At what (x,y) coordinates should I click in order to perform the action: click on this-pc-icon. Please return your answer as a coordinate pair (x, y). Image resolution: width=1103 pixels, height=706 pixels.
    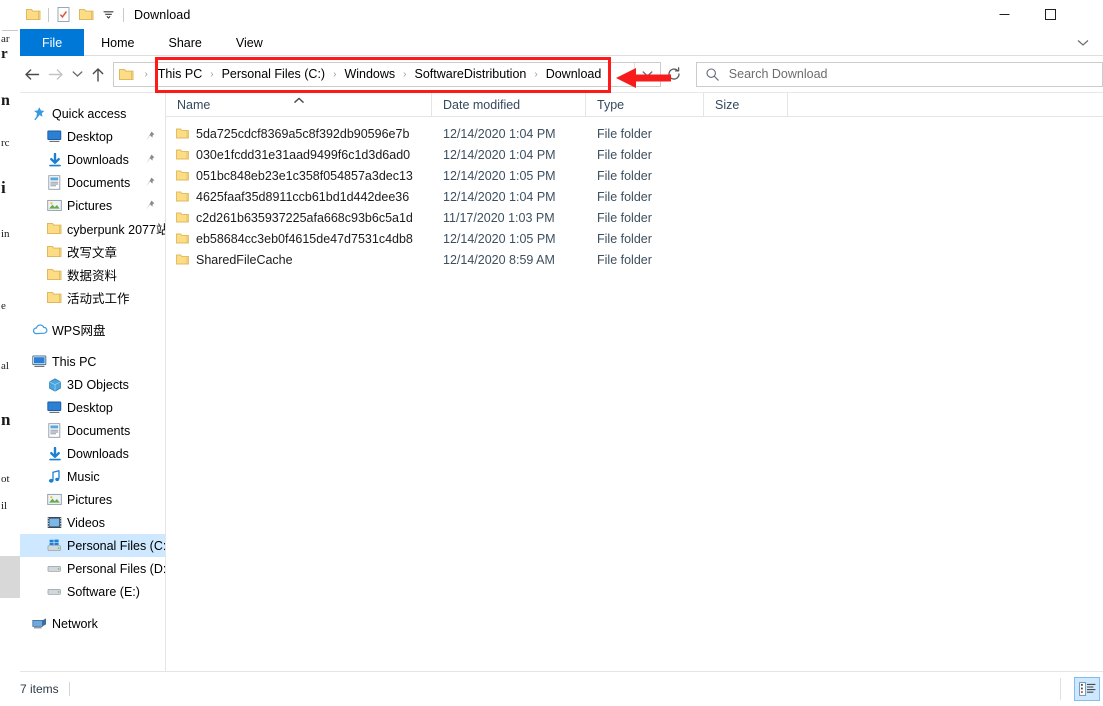
    Looking at the image, I should click on (39, 361).